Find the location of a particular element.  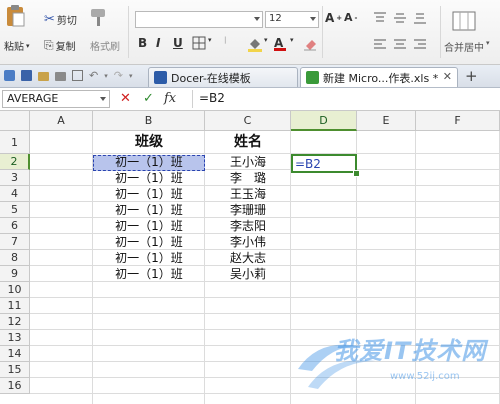

app-menu-icon is located at coordinates (9, 75).